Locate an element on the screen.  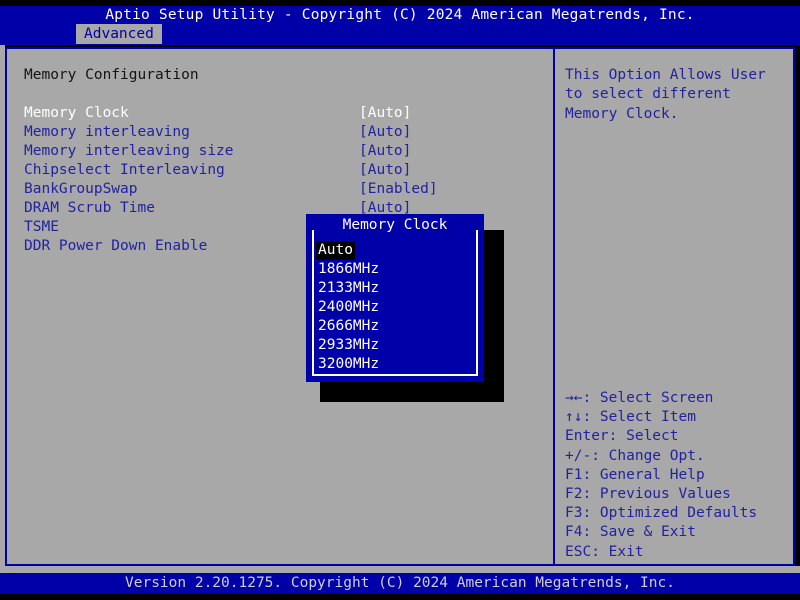
footer-gap is located at coordinates (400, 569).